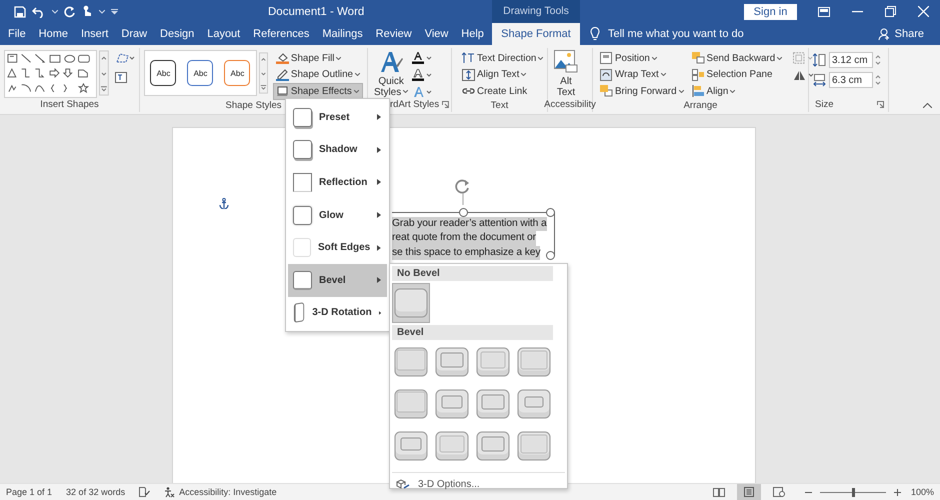 The image size is (940, 500). I want to click on page-count: Page 1 of 1, so click(29, 492).